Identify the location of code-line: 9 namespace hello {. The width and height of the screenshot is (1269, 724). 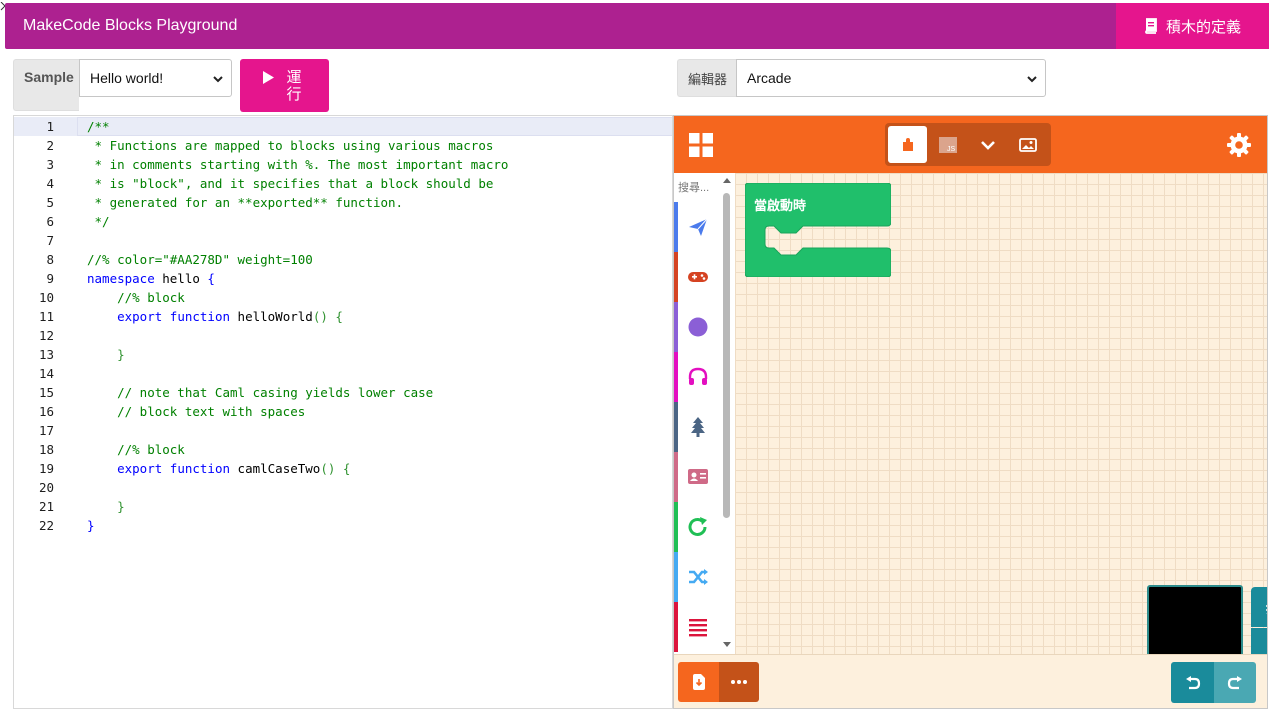
(343, 278).